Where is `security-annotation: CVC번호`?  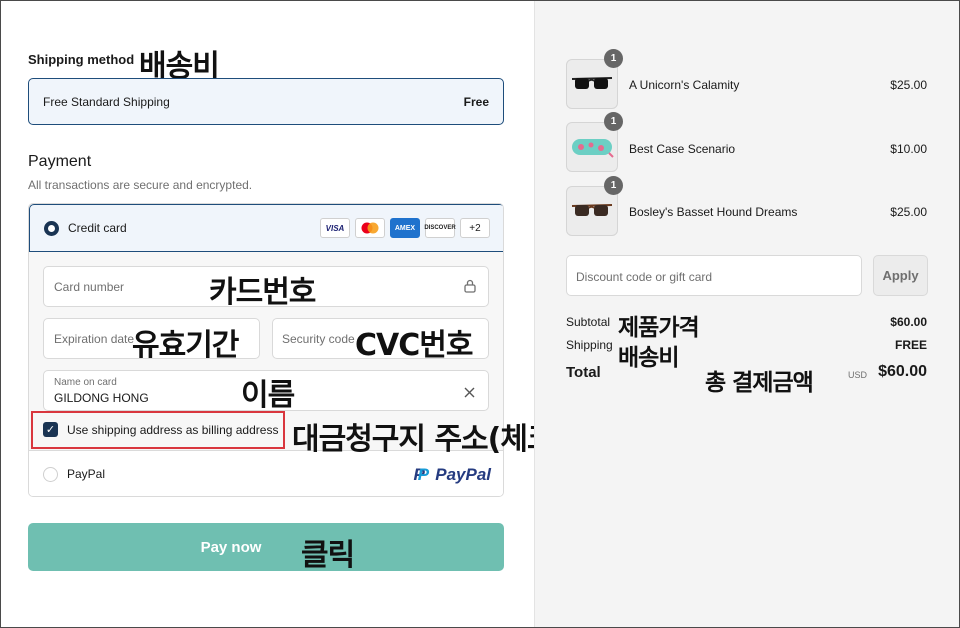
security-annotation: CVC번호 is located at coordinates (414, 345).